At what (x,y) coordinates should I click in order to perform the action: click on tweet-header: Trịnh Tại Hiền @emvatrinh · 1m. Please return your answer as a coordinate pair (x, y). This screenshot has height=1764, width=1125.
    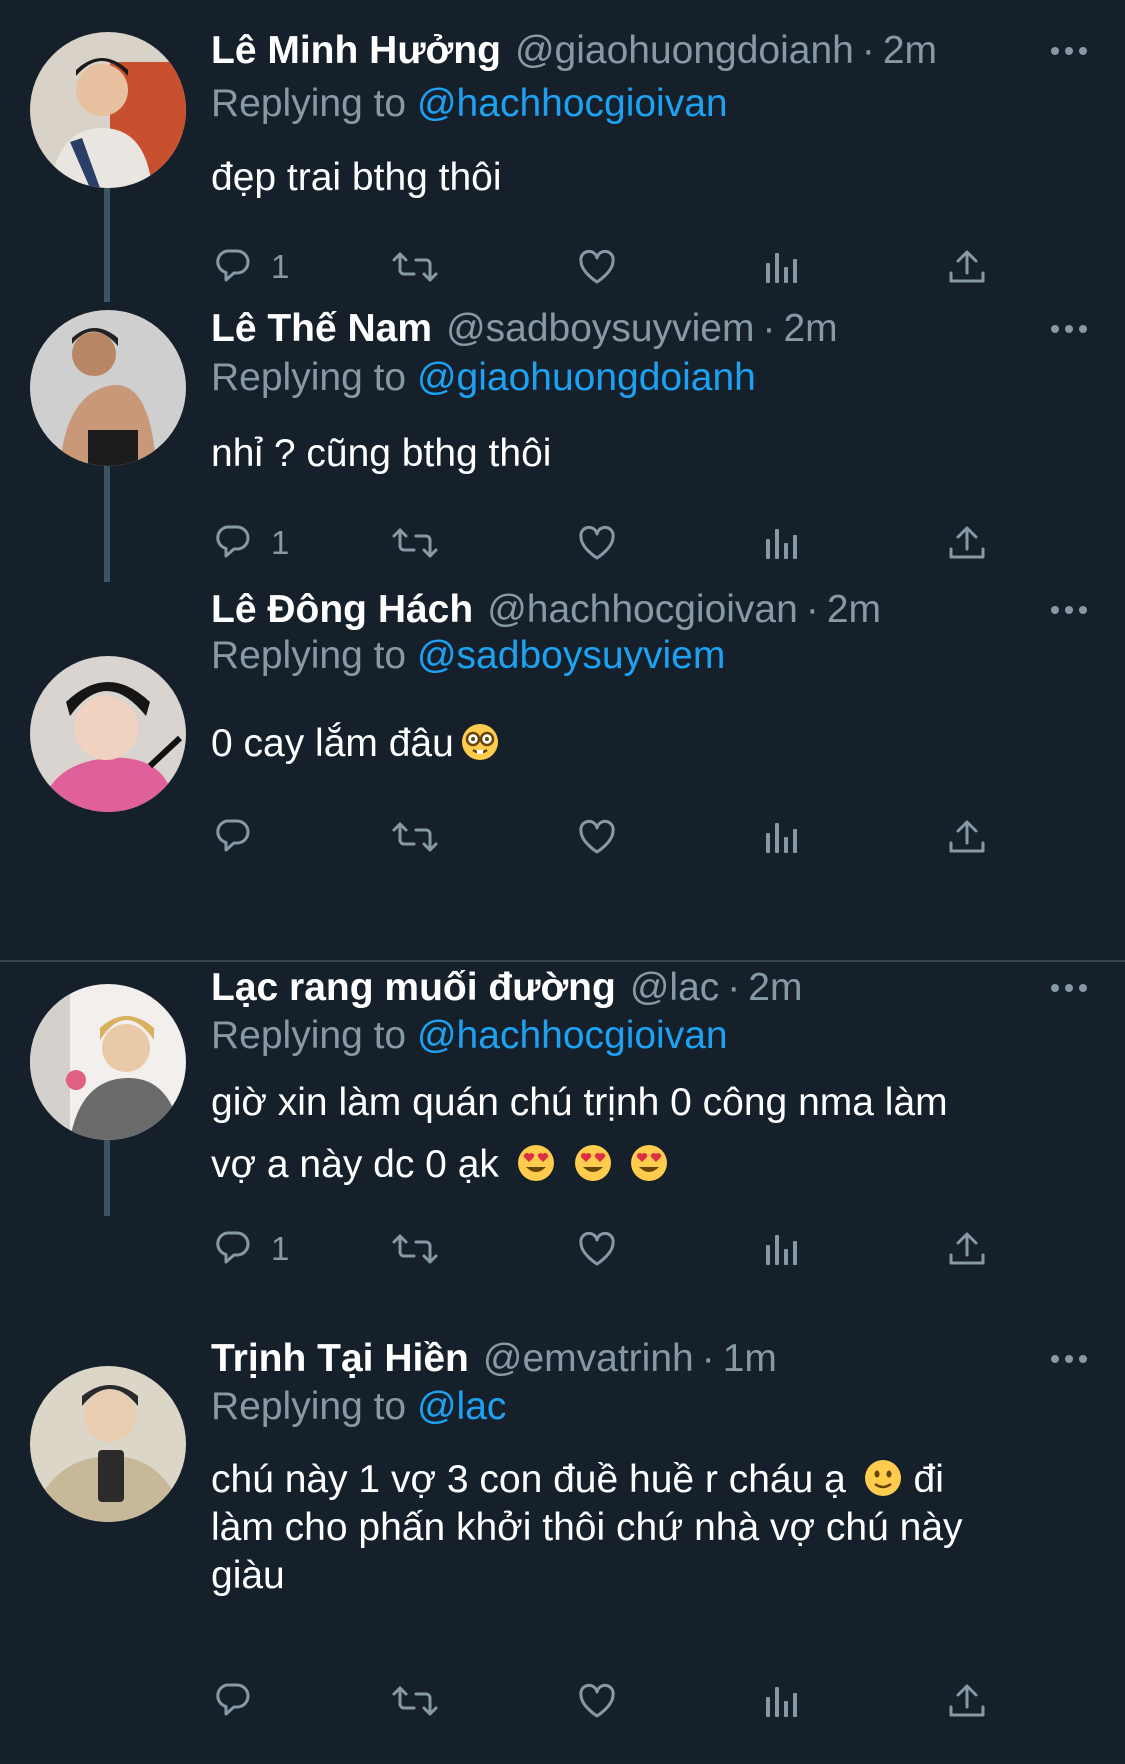
    Looking at the image, I should click on (658, 1359).